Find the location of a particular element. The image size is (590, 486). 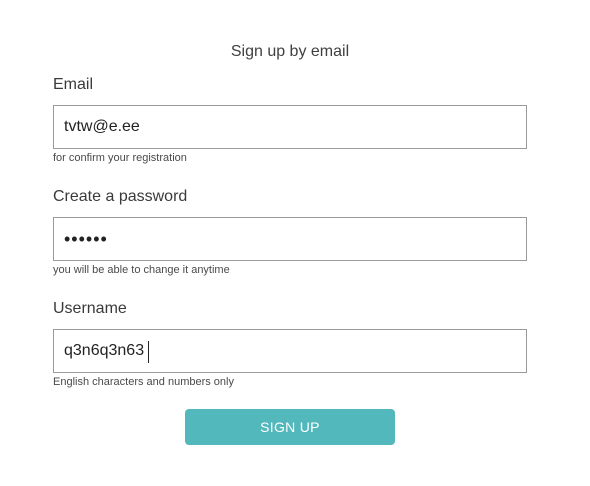

username-label: Username is located at coordinates (90, 308).